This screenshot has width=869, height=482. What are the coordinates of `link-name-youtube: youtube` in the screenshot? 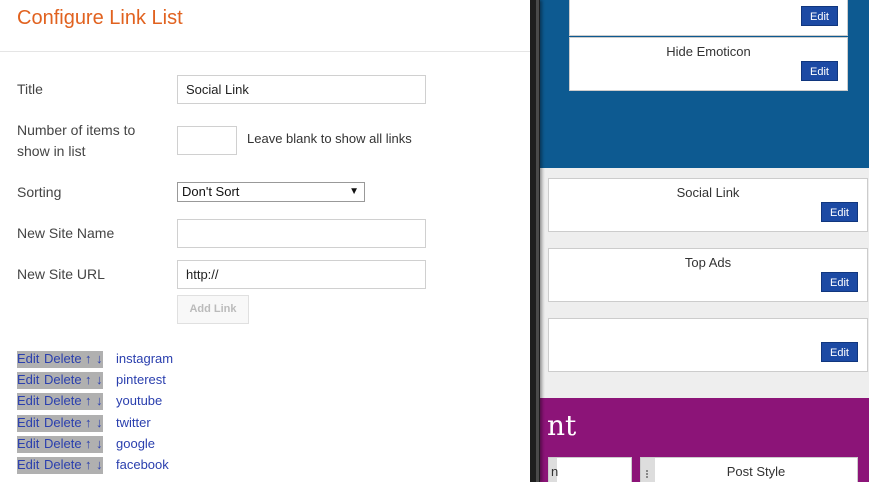 It's located at (139, 400).